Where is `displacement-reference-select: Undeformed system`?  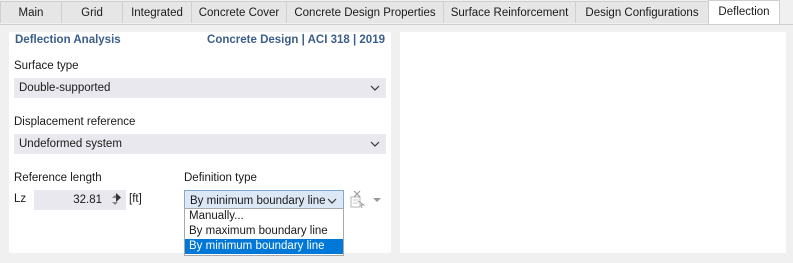
displacement-reference-select: Undeformed system is located at coordinates (200, 144).